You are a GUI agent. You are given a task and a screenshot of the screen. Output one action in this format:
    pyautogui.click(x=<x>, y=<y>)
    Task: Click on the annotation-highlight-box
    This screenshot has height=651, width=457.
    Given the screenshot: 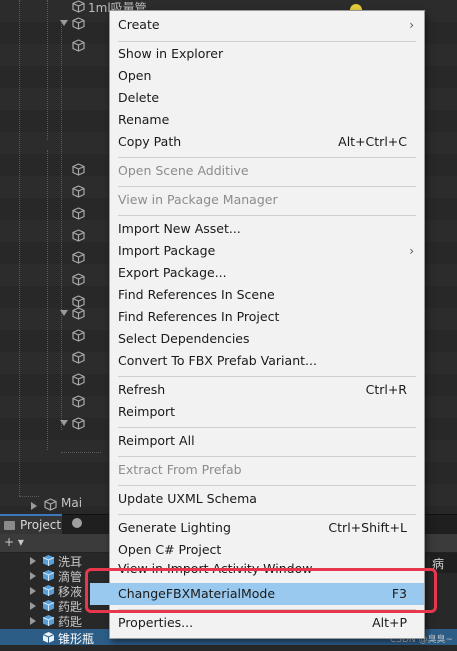 What is the action you would take?
    pyautogui.click(x=261, y=590)
    